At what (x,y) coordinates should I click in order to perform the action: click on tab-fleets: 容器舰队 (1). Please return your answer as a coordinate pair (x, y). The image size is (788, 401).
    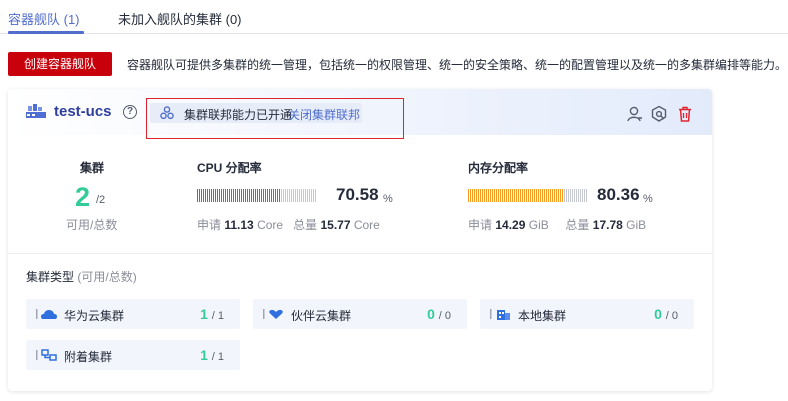
    Looking at the image, I should click on (44, 18).